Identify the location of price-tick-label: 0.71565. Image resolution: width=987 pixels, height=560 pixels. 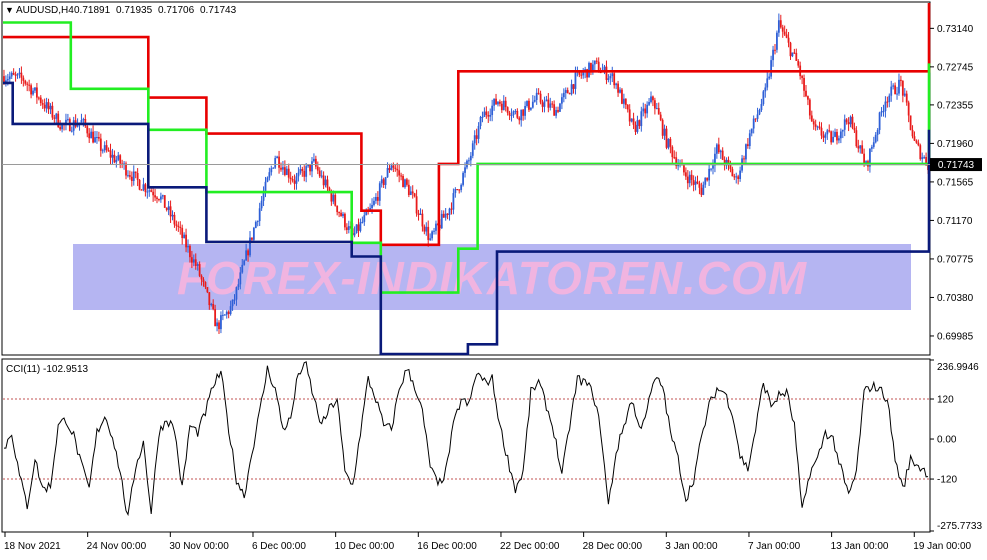
(955, 182).